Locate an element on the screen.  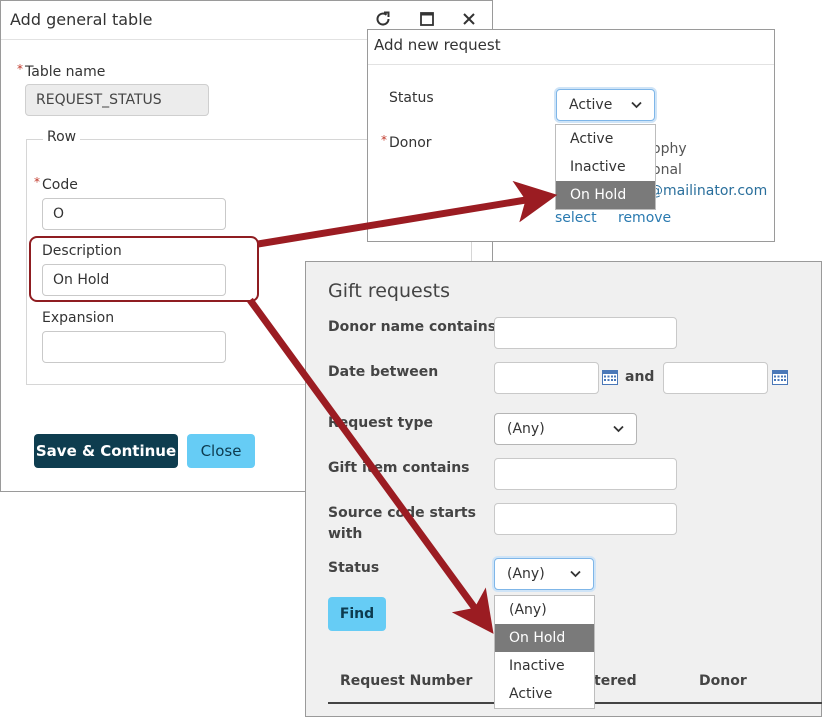
find-button: Find is located at coordinates (357, 614).